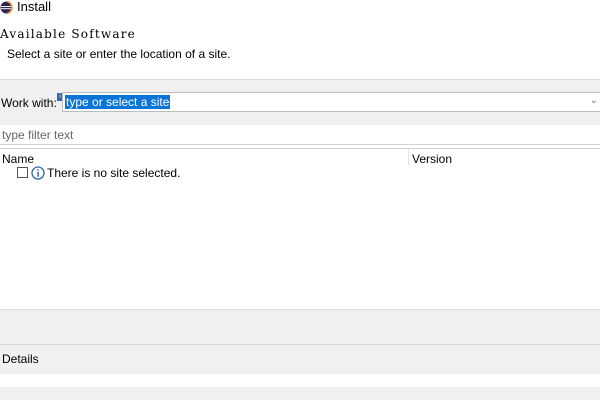 The image size is (600, 400). I want to click on table-row: There is no site selected., so click(300, 174).